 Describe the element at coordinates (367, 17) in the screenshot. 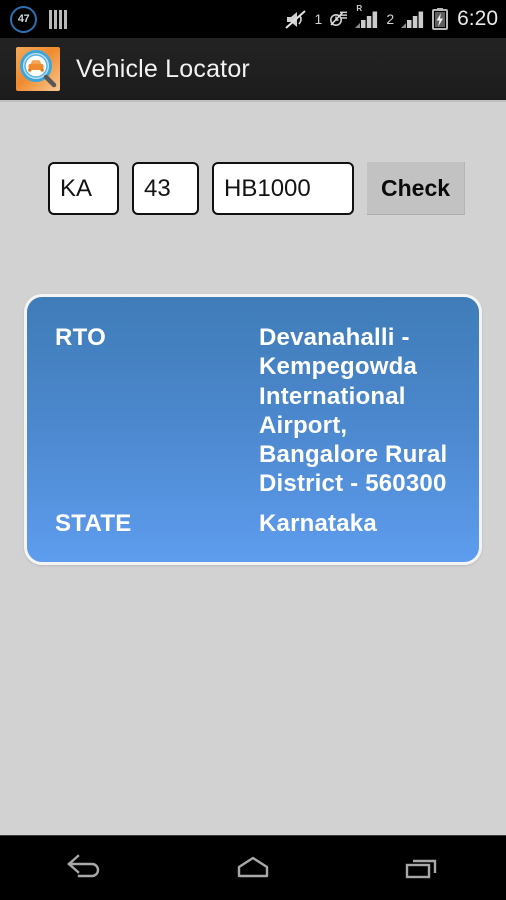

I see `signal-bars-roaming-icon: R` at that location.